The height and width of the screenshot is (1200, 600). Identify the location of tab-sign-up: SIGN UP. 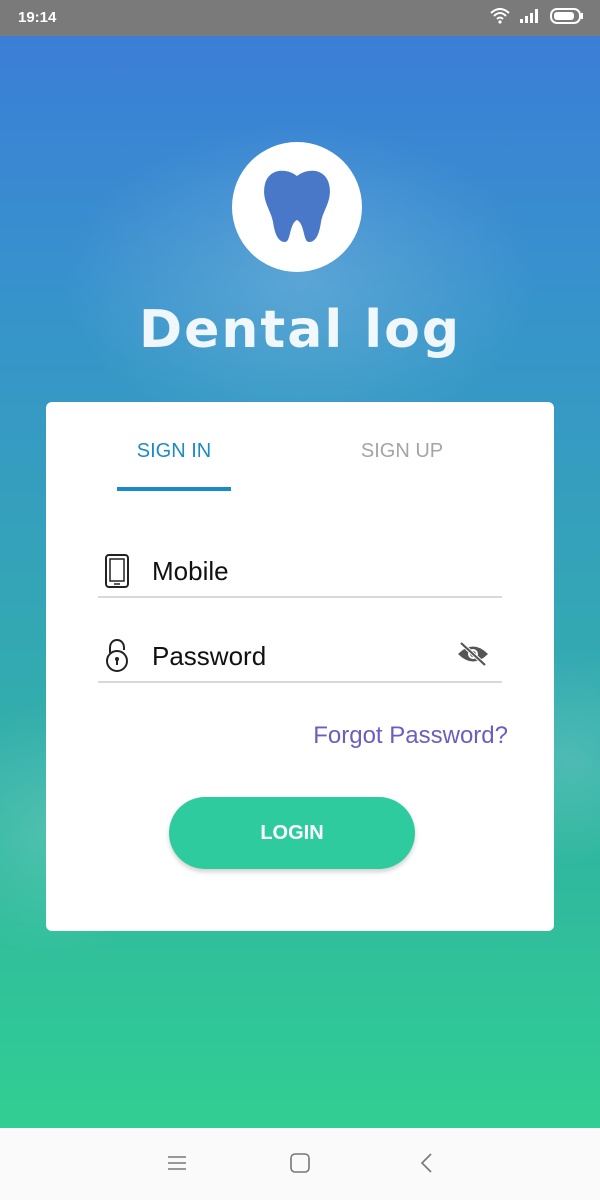
(402, 451).